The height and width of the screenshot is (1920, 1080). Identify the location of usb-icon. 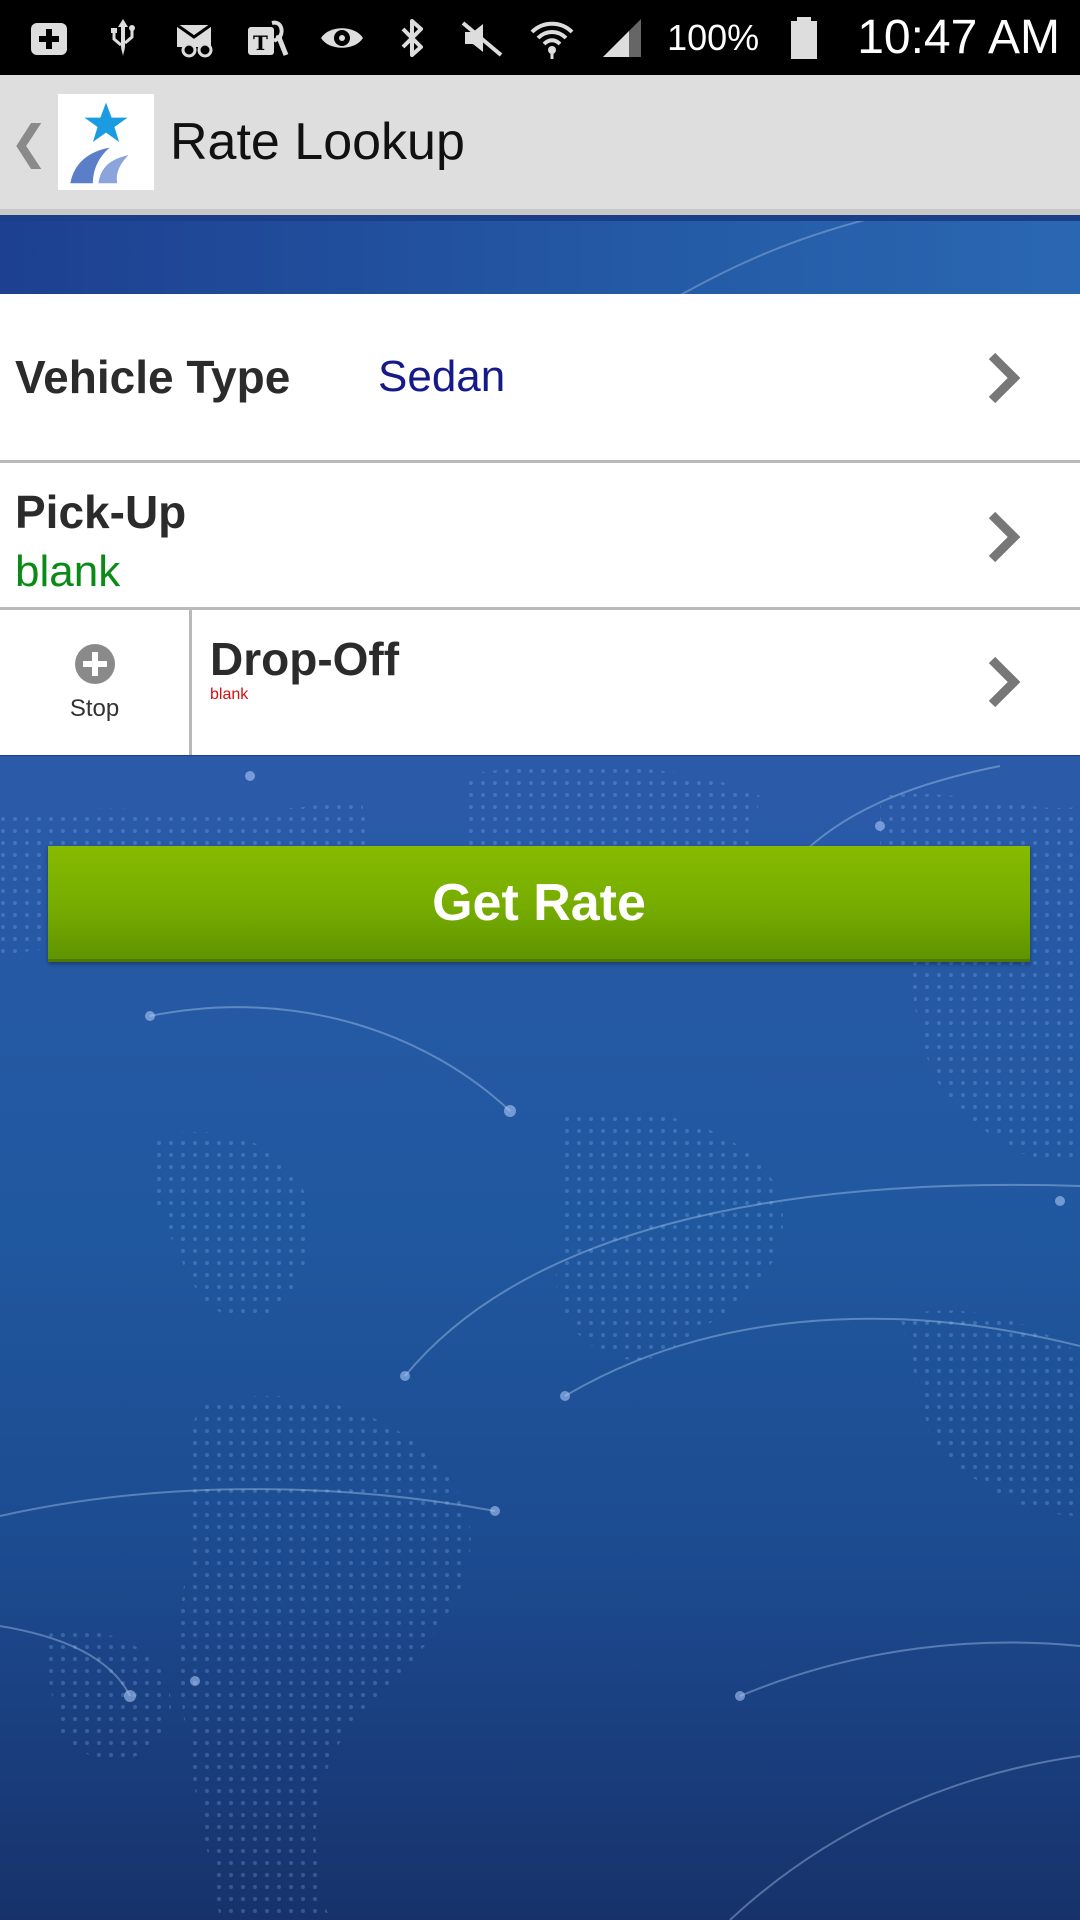
(123, 38).